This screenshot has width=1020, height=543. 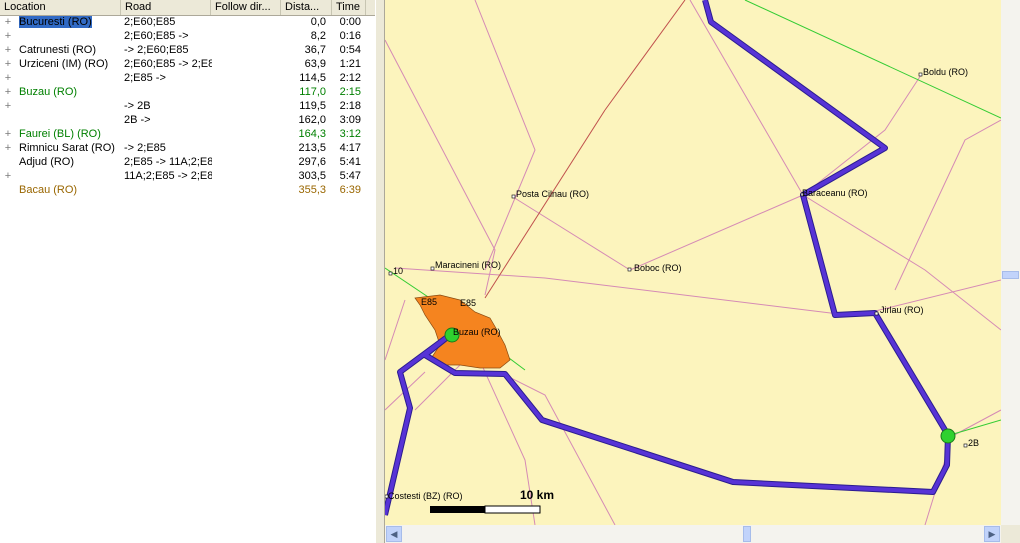 I want to click on row-location: Catrunesti (RO), so click(x=58, y=50).